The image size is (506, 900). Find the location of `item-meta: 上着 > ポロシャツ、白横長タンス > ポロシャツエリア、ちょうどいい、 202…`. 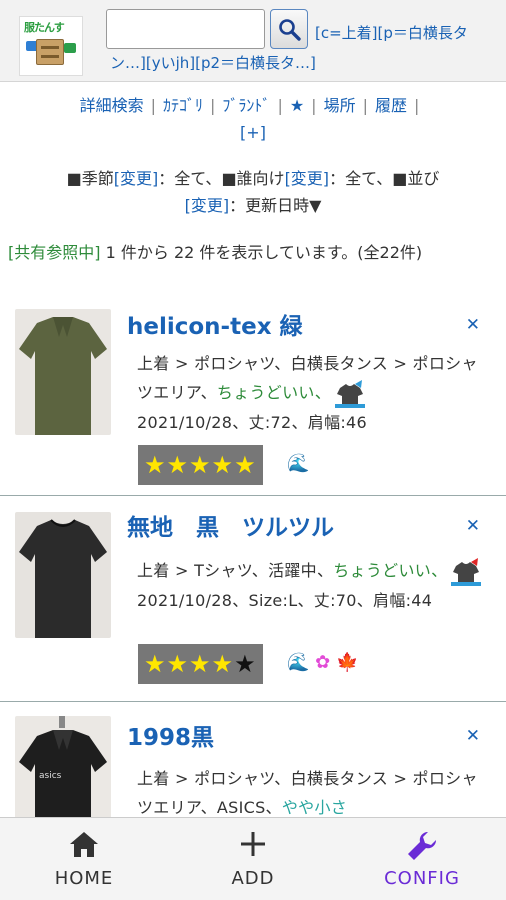

item-meta: 上着 > ポロシャツ、白横長タンス > ポロシャツエリア、ちょうどいい、 202… is located at coordinates (312, 393).